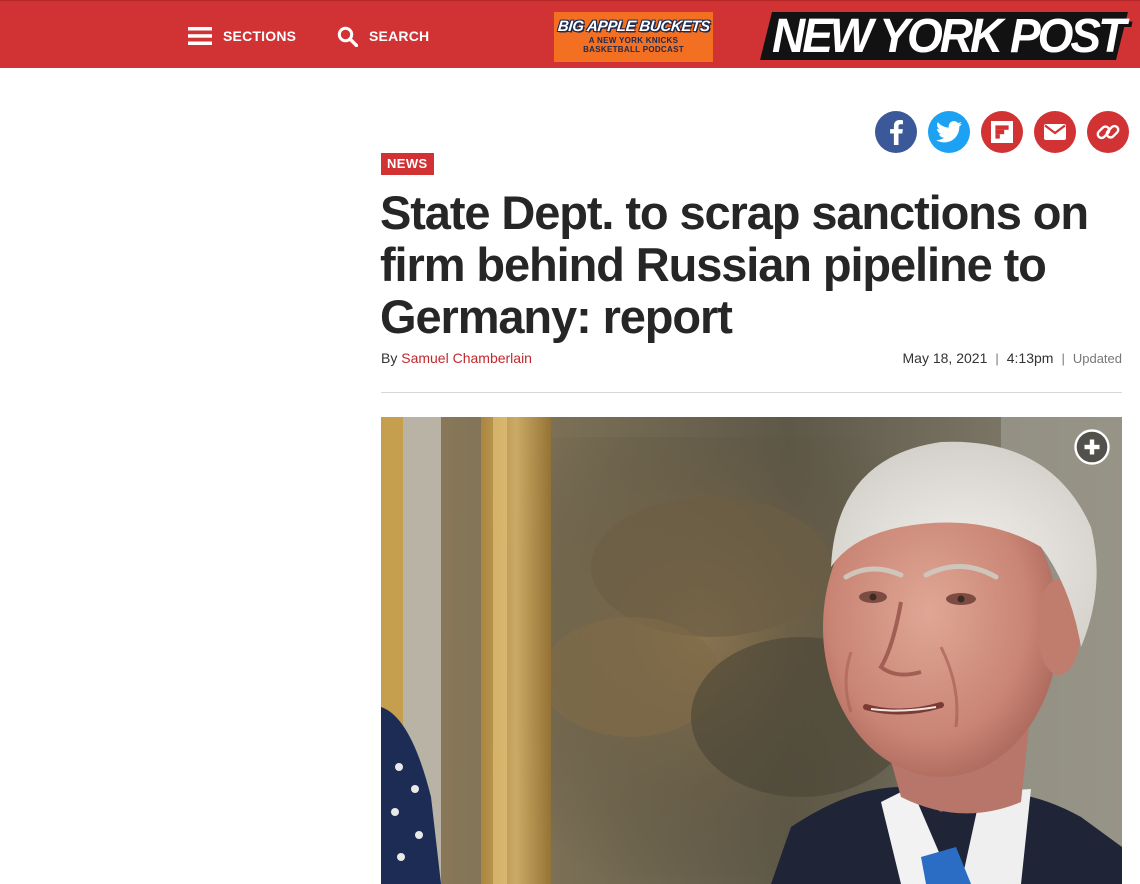  What do you see at coordinates (1097, 358) in the screenshot?
I see `updated-toggle: Updated` at bounding box center [1097, 358].